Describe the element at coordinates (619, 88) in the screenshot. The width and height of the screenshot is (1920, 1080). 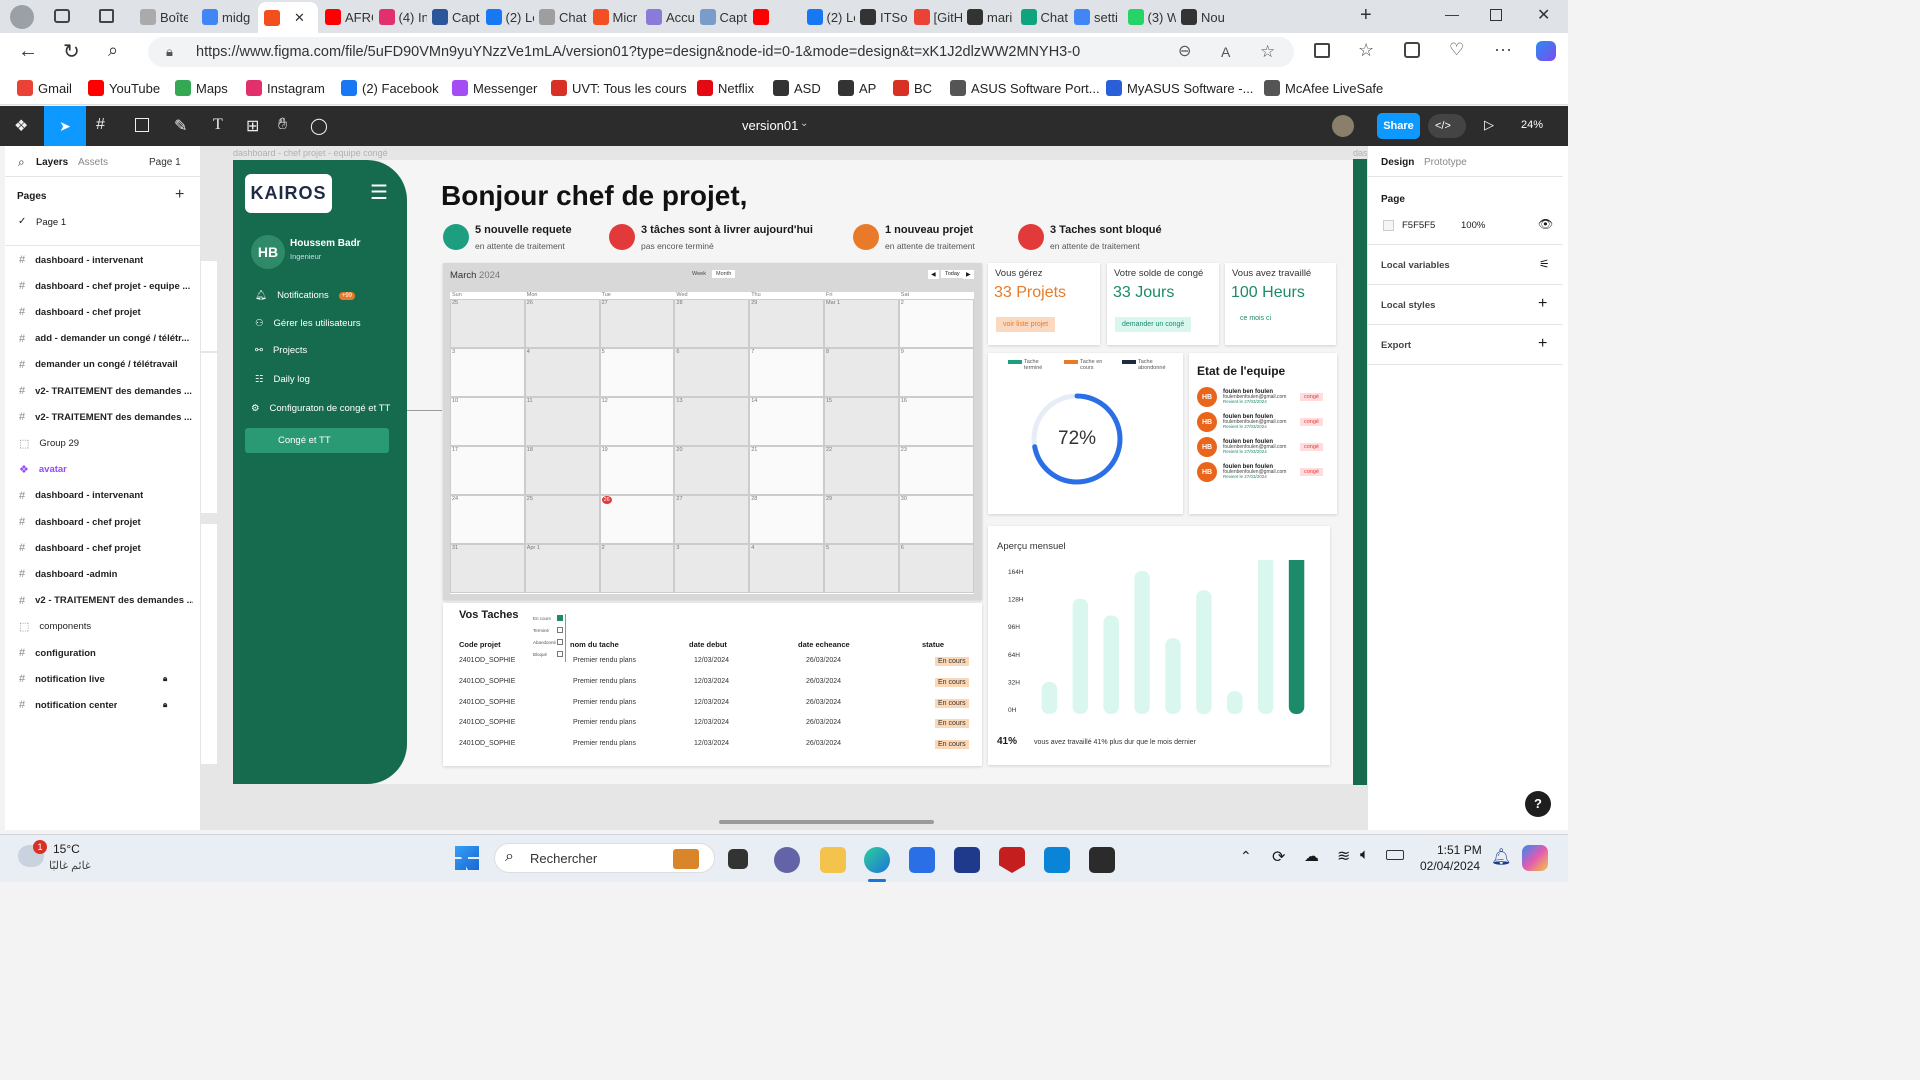
I see `bookmark: UVT: Tous les cours` at that location.